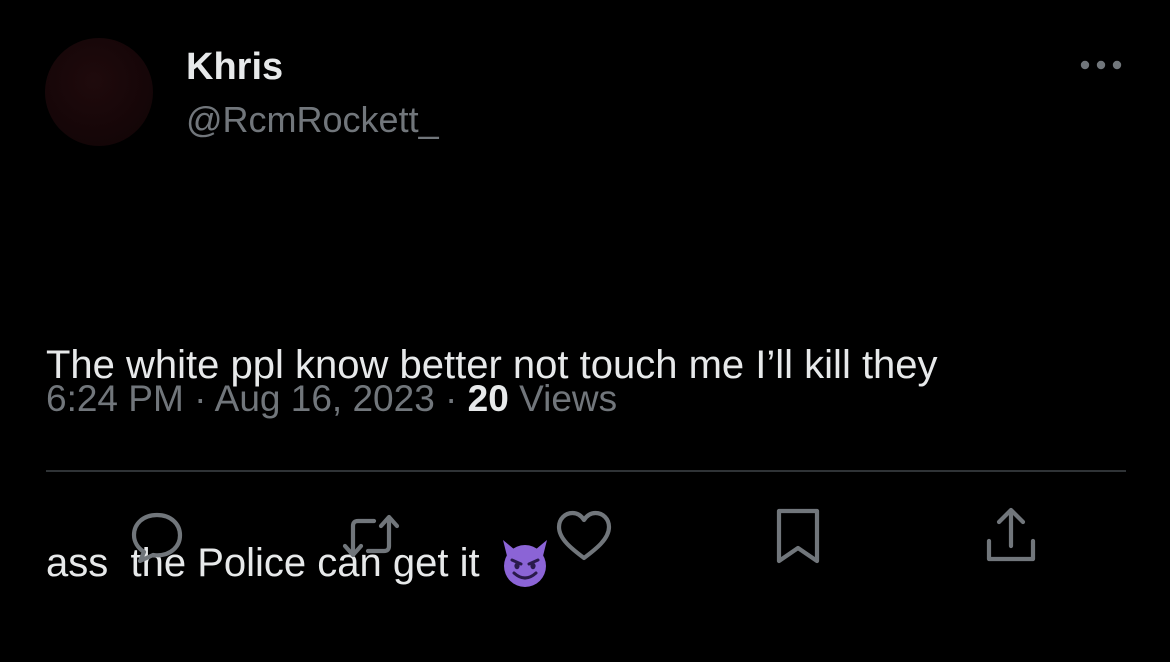 Image resolution: width=1170 pixels, height=662 pixels. I want to click on bookmark-icon, so click(798, 536).